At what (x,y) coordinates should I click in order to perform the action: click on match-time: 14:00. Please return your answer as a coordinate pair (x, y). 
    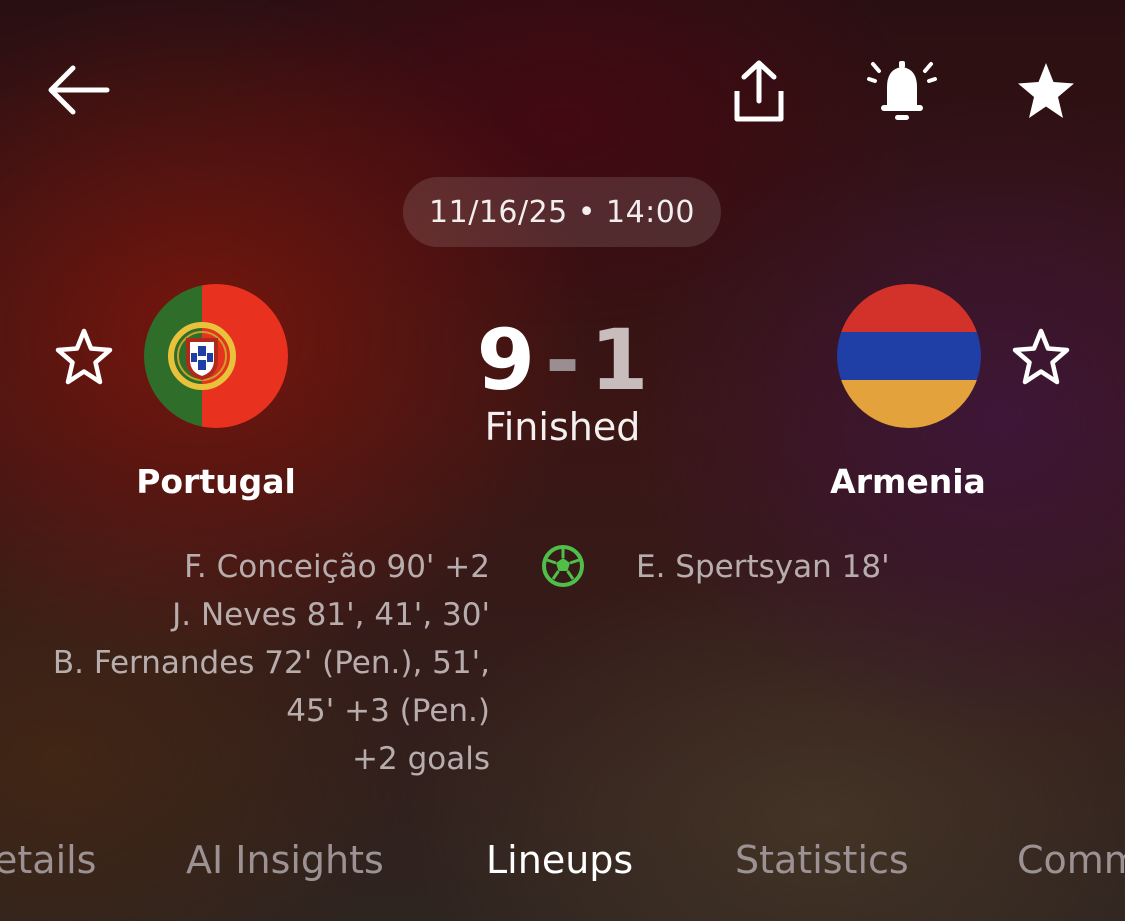
    Looking at the image, I should click on (650, 212).